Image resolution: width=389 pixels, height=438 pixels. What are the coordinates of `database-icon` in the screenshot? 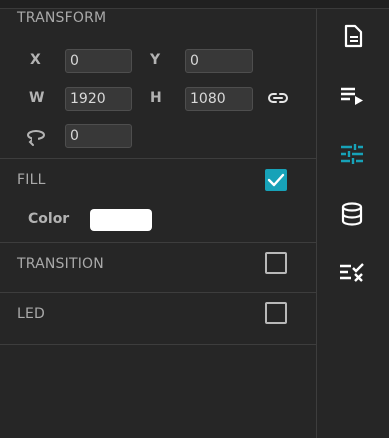 It's located at (352, 214).